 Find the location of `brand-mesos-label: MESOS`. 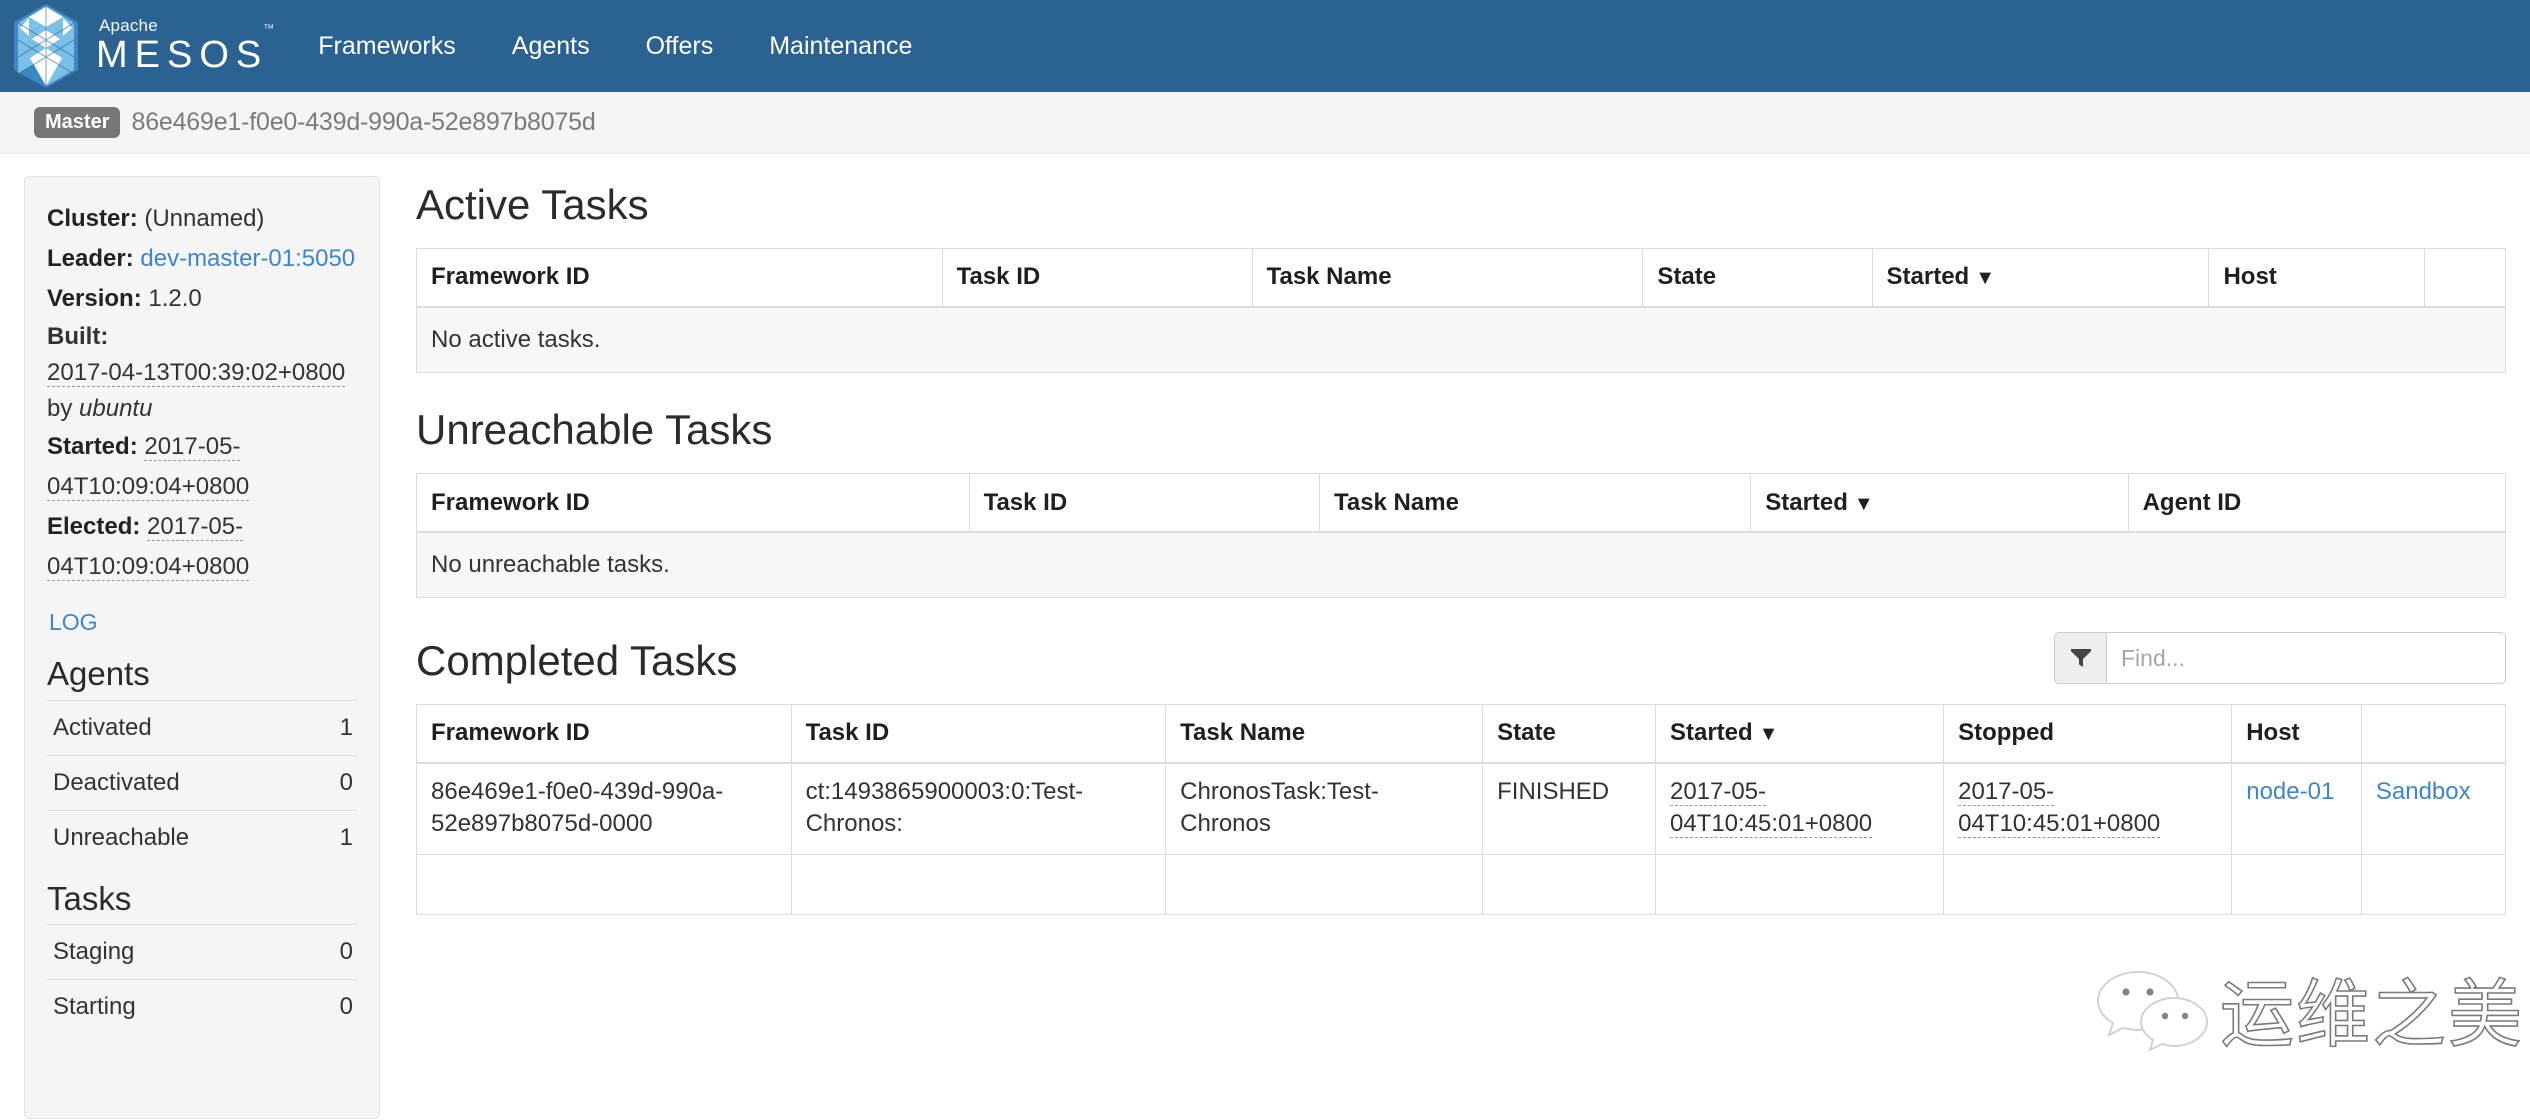

brand-mesos-label: MESOS is located at coordinates (182, 55).